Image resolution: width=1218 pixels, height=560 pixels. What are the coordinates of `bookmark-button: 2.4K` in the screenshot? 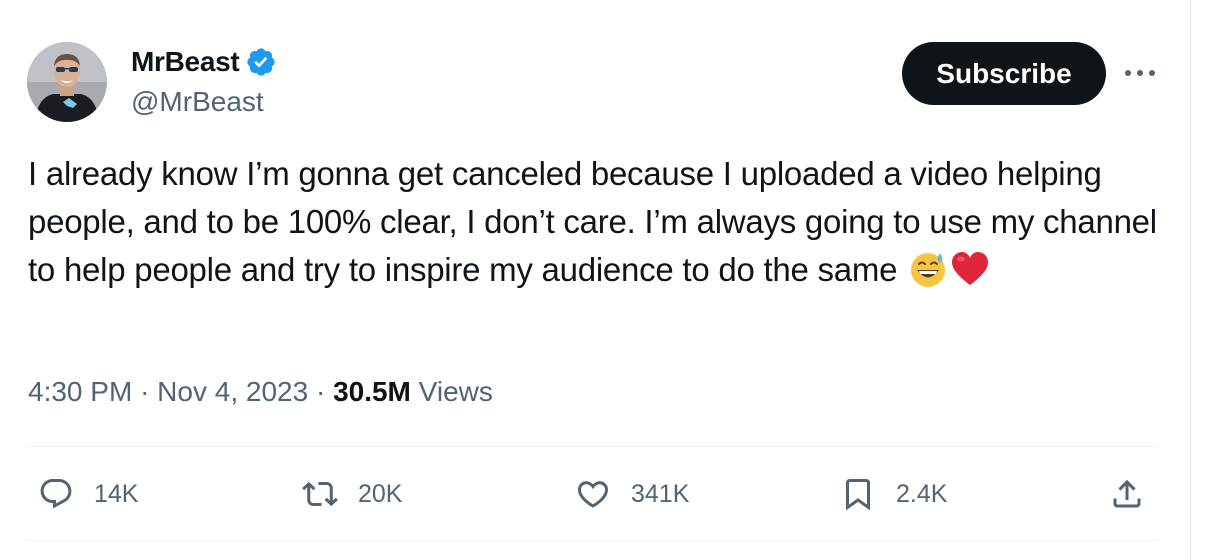 It's located at (893, 494).